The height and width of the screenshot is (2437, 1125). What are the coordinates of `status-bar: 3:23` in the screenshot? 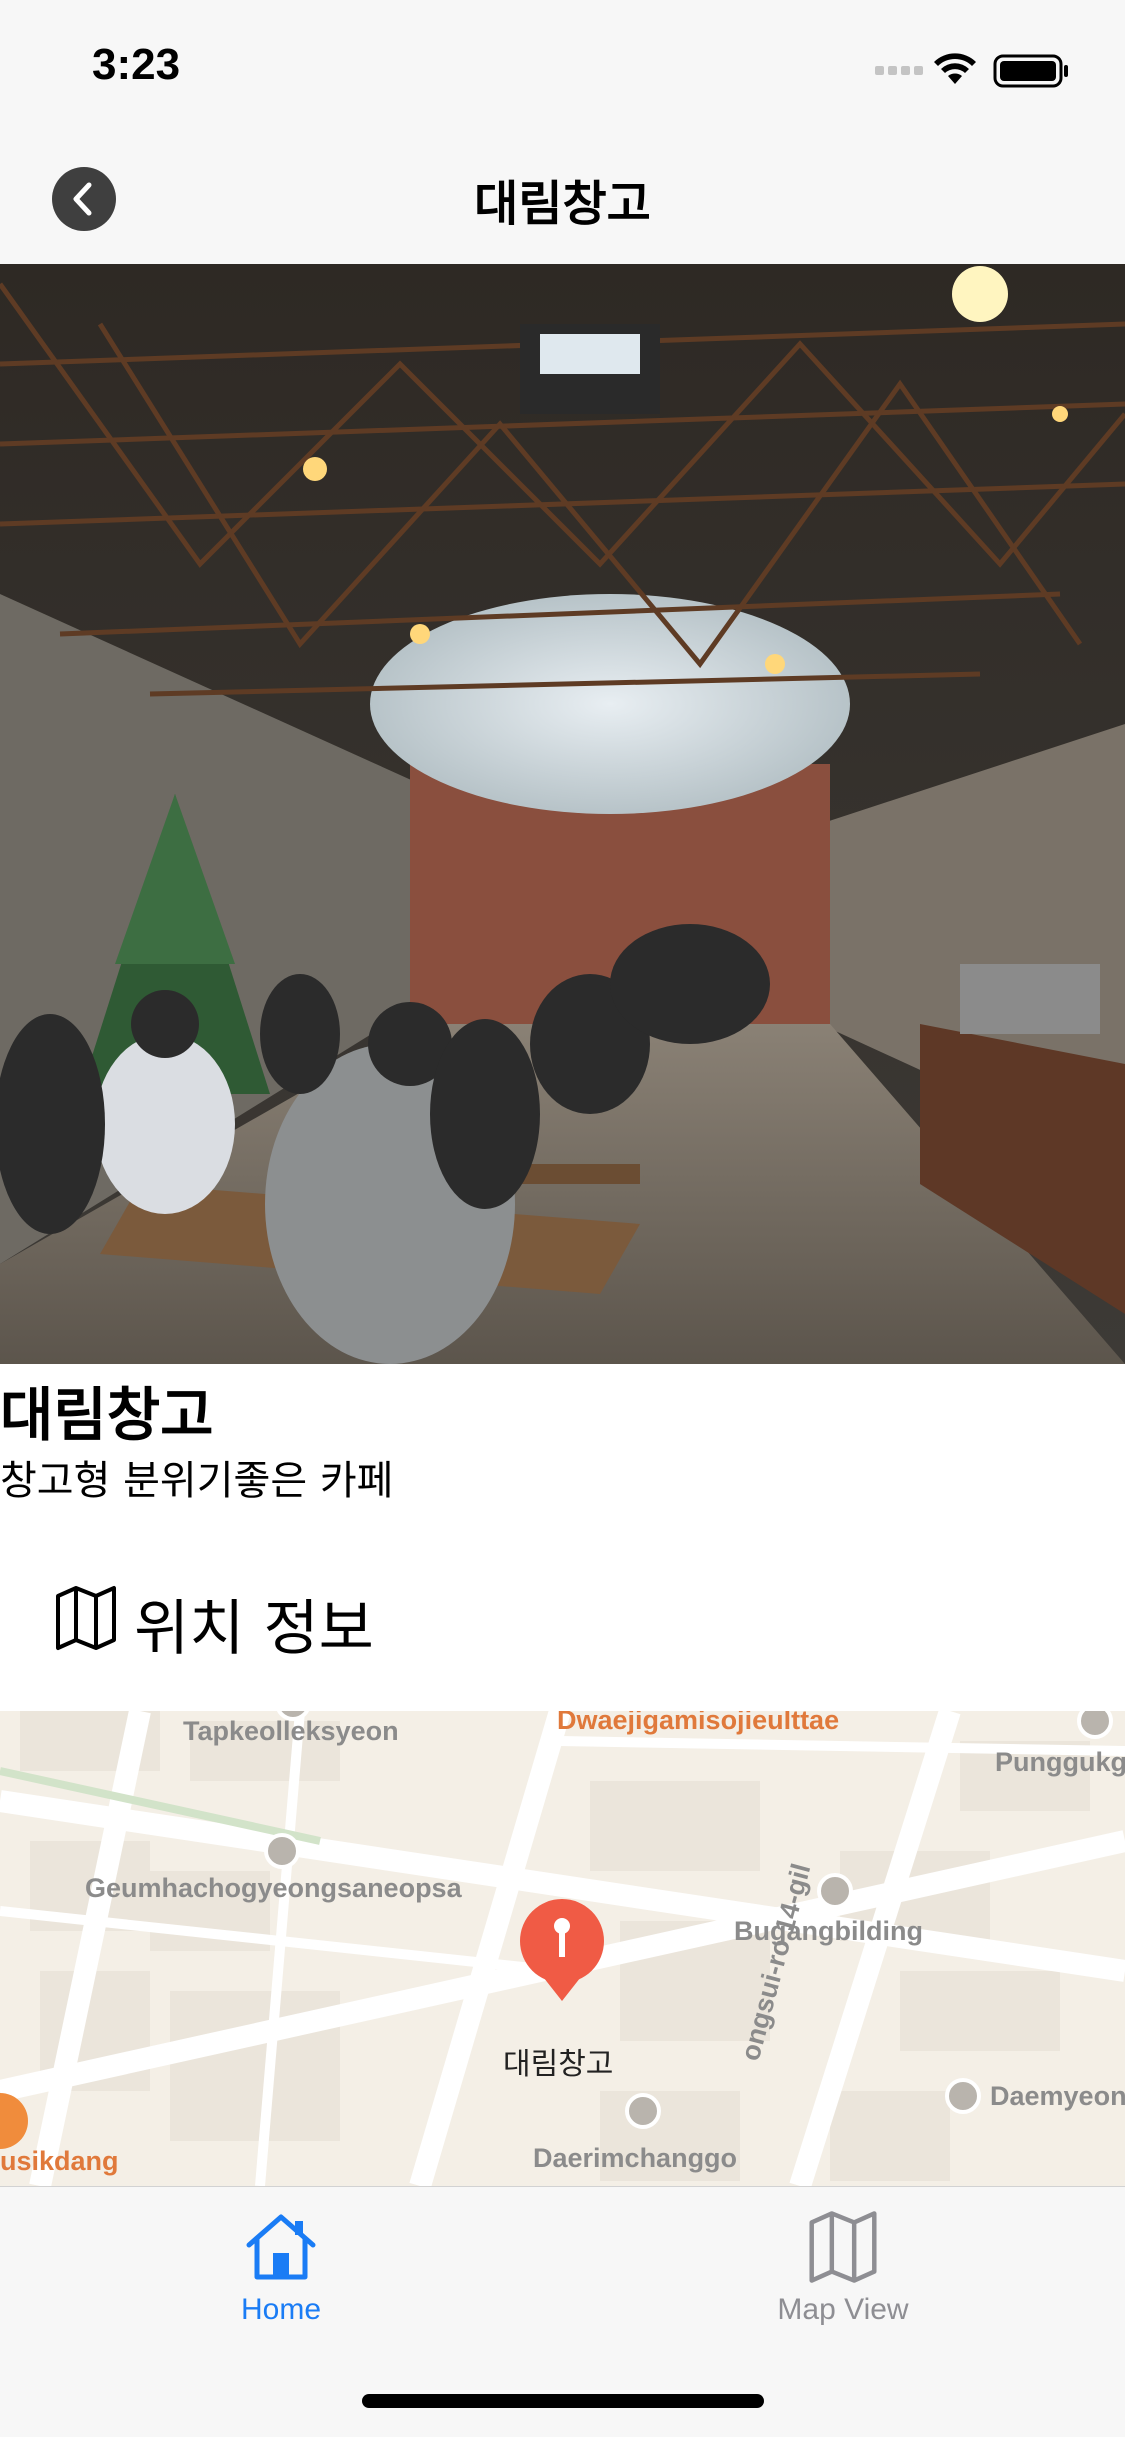 It's located at (562, 66).